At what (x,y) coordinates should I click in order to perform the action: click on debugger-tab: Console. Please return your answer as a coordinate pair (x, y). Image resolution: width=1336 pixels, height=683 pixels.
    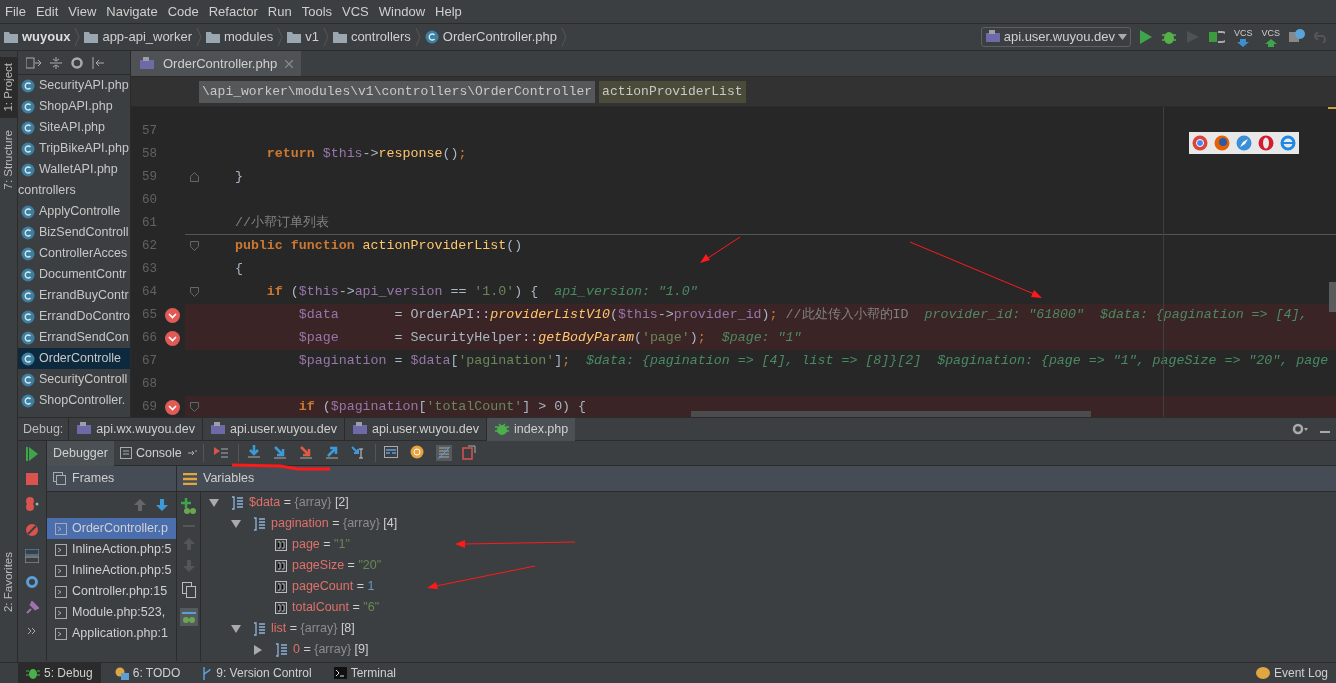
    Looking at the image, I should click on (150, 453).